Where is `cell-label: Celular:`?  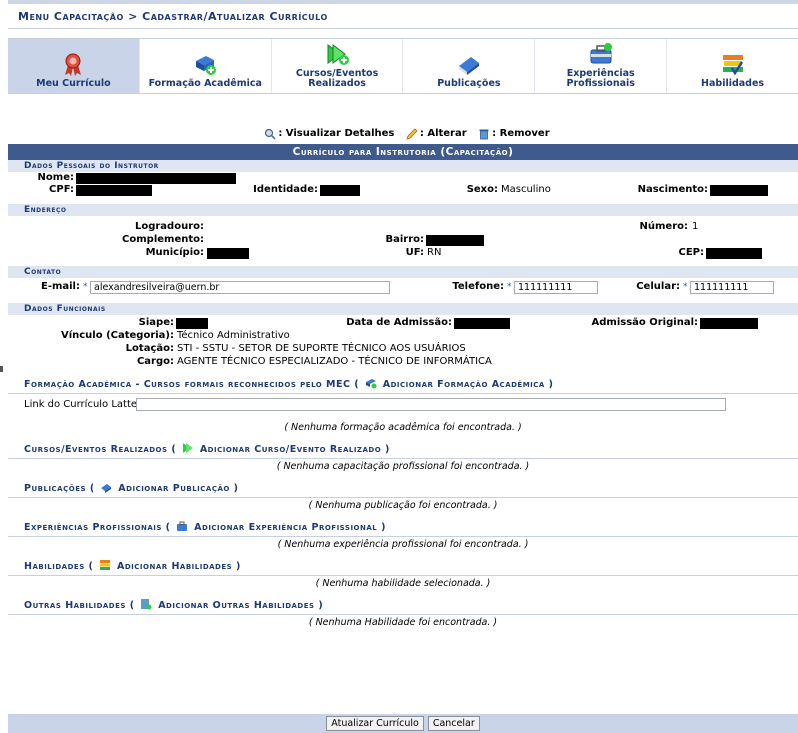
cell-label: Celular: is located at coordinates (658, 286).